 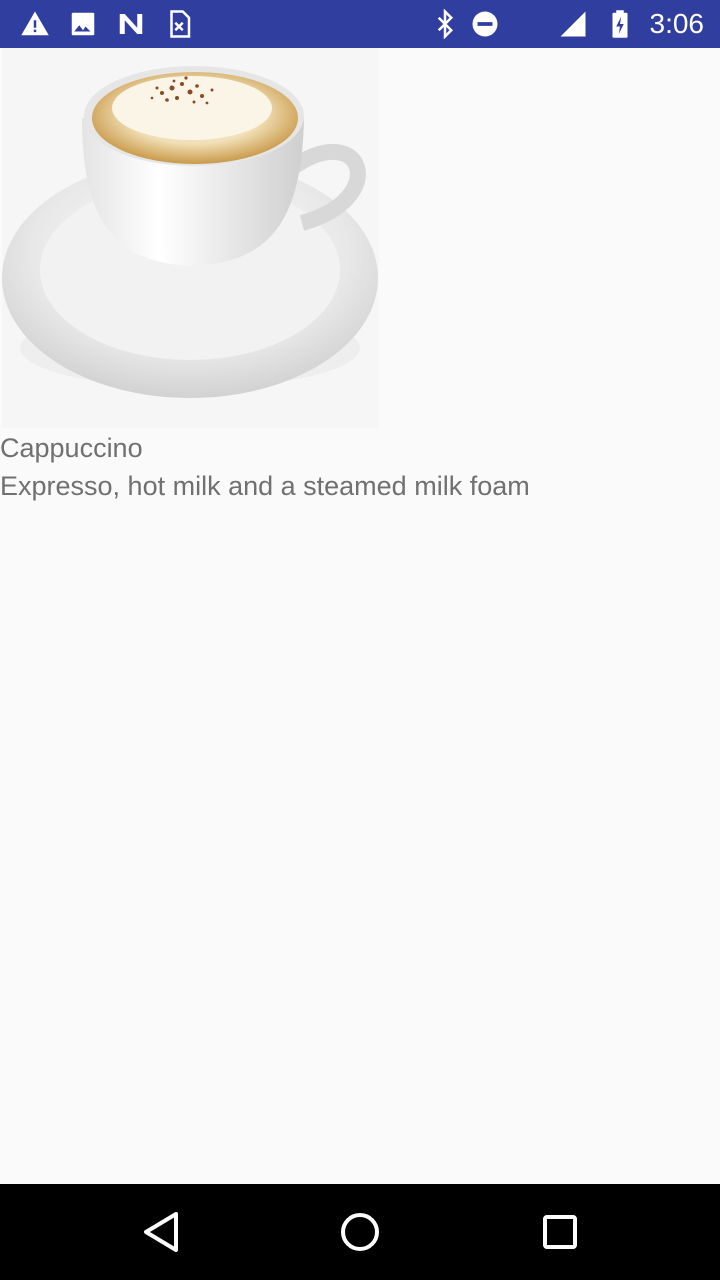 I want to click on warning-icon, so click(x=35, y=24).